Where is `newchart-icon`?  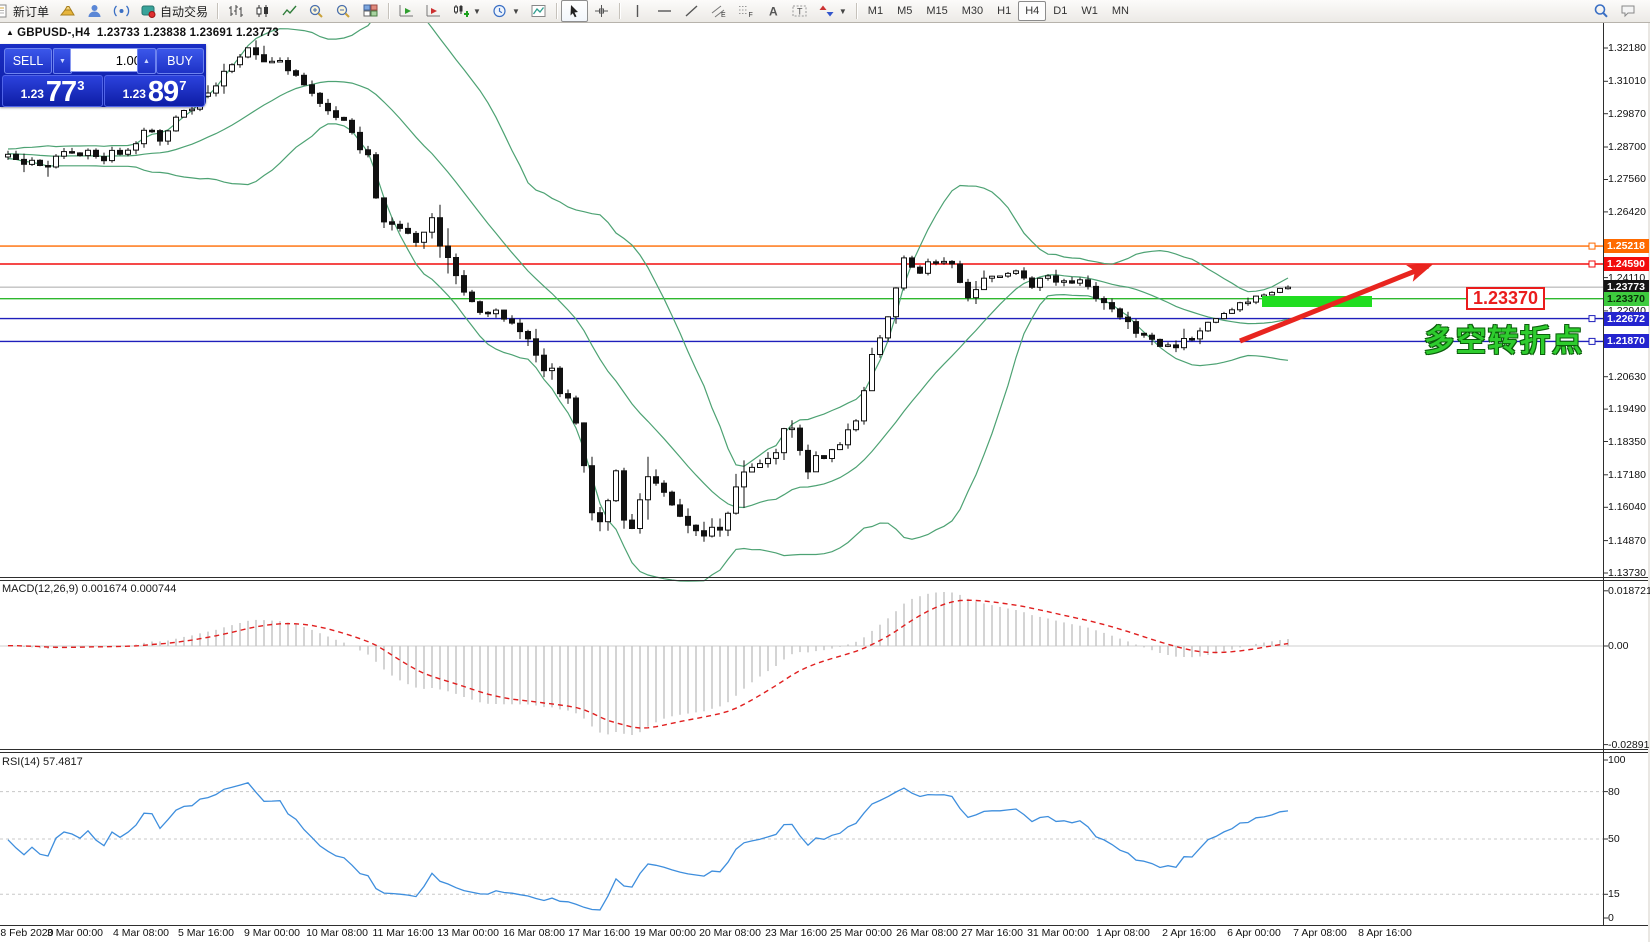
newchart-icon is located at coordinates (461, 11).